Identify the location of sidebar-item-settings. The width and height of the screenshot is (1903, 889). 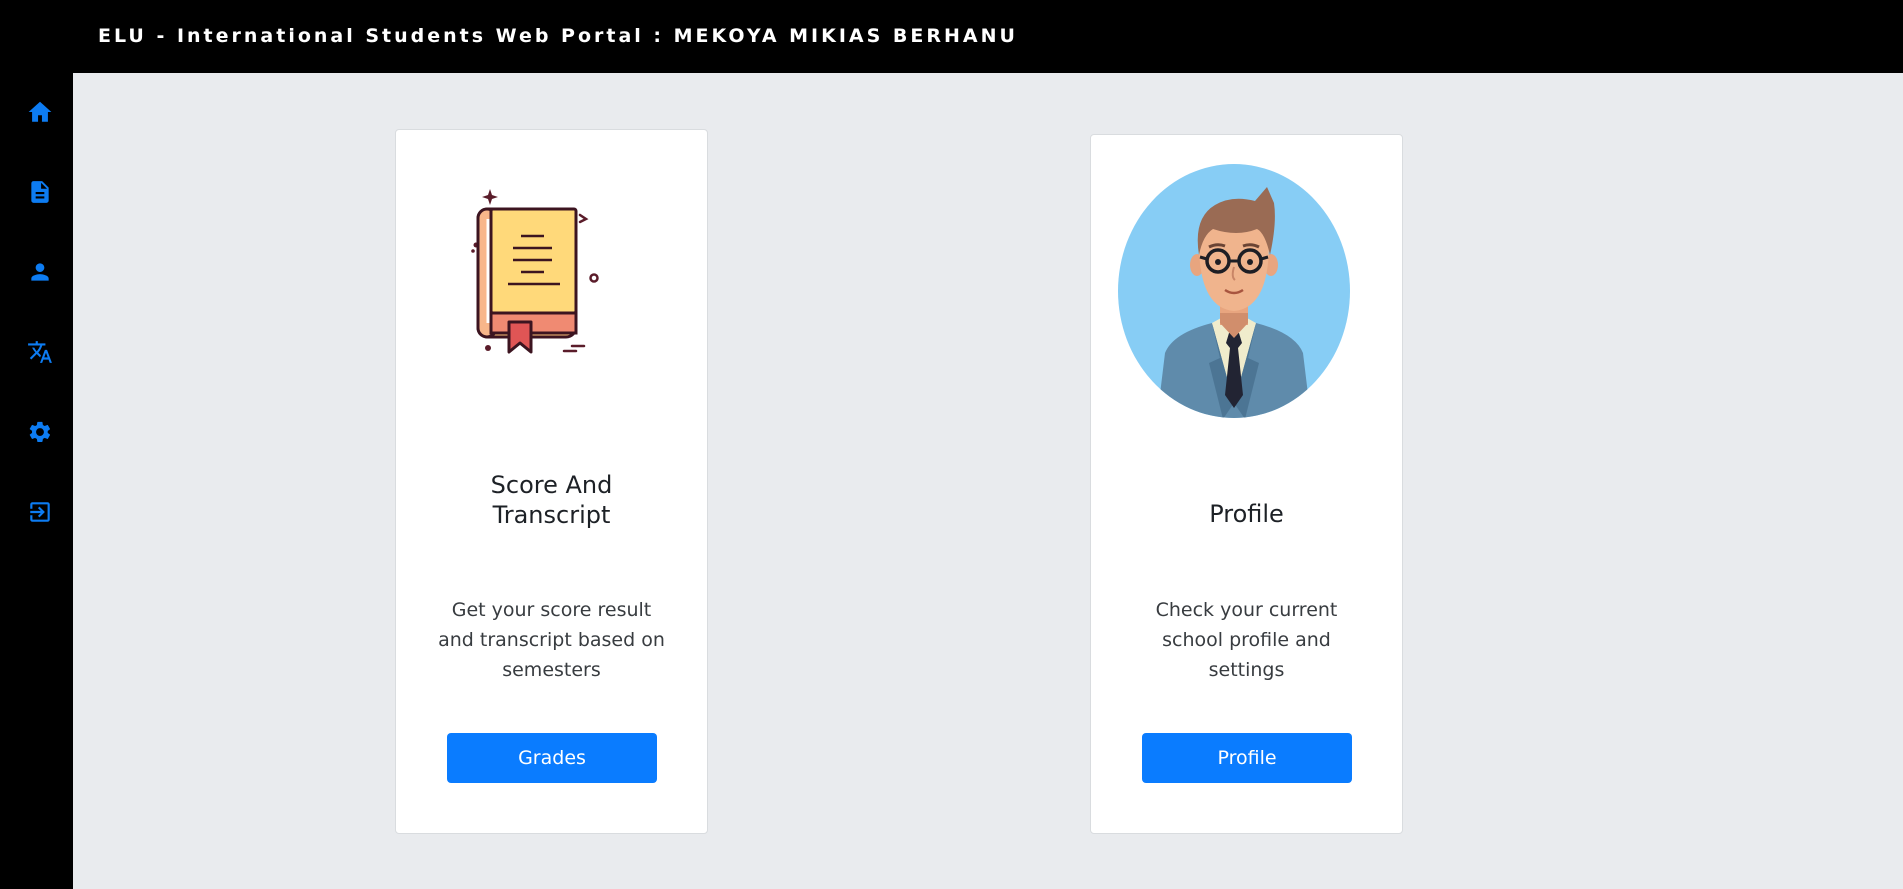
(40, 432).